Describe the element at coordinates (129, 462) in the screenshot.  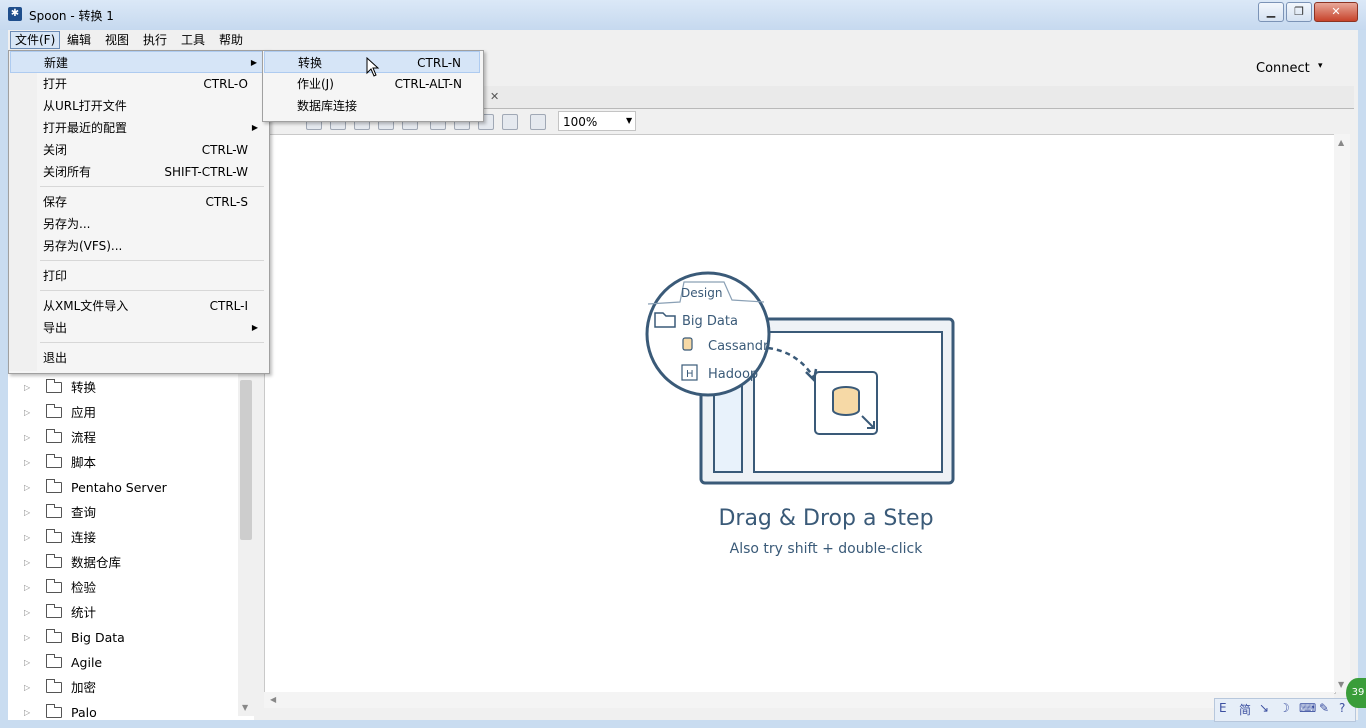
I see `tree-item: ▷ 脚本` at that location.